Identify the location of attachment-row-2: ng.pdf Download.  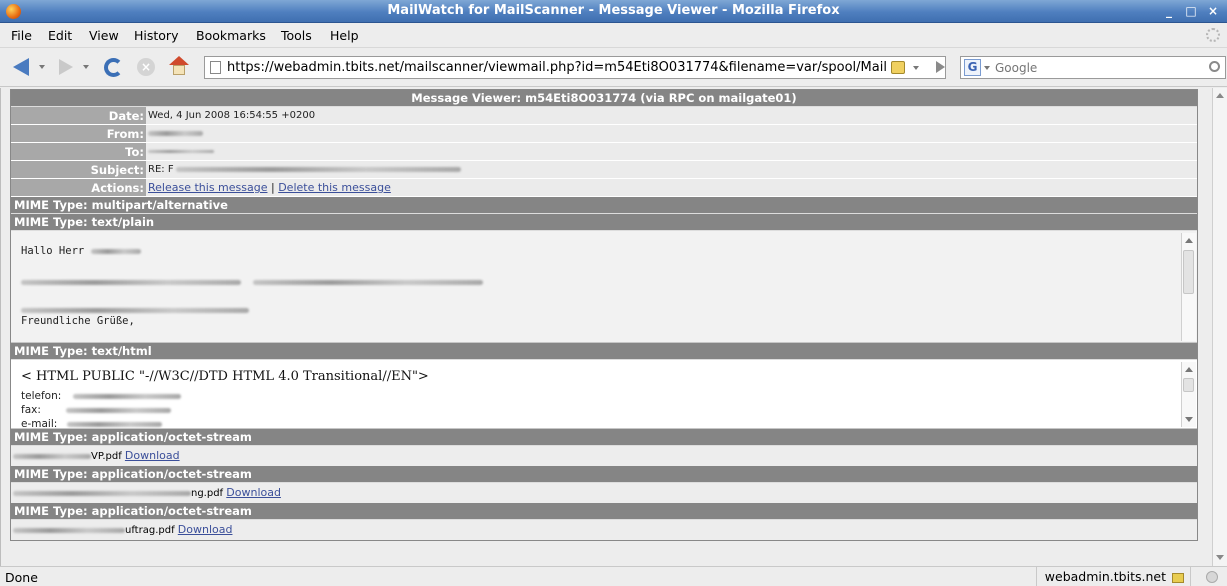
(604, 493).